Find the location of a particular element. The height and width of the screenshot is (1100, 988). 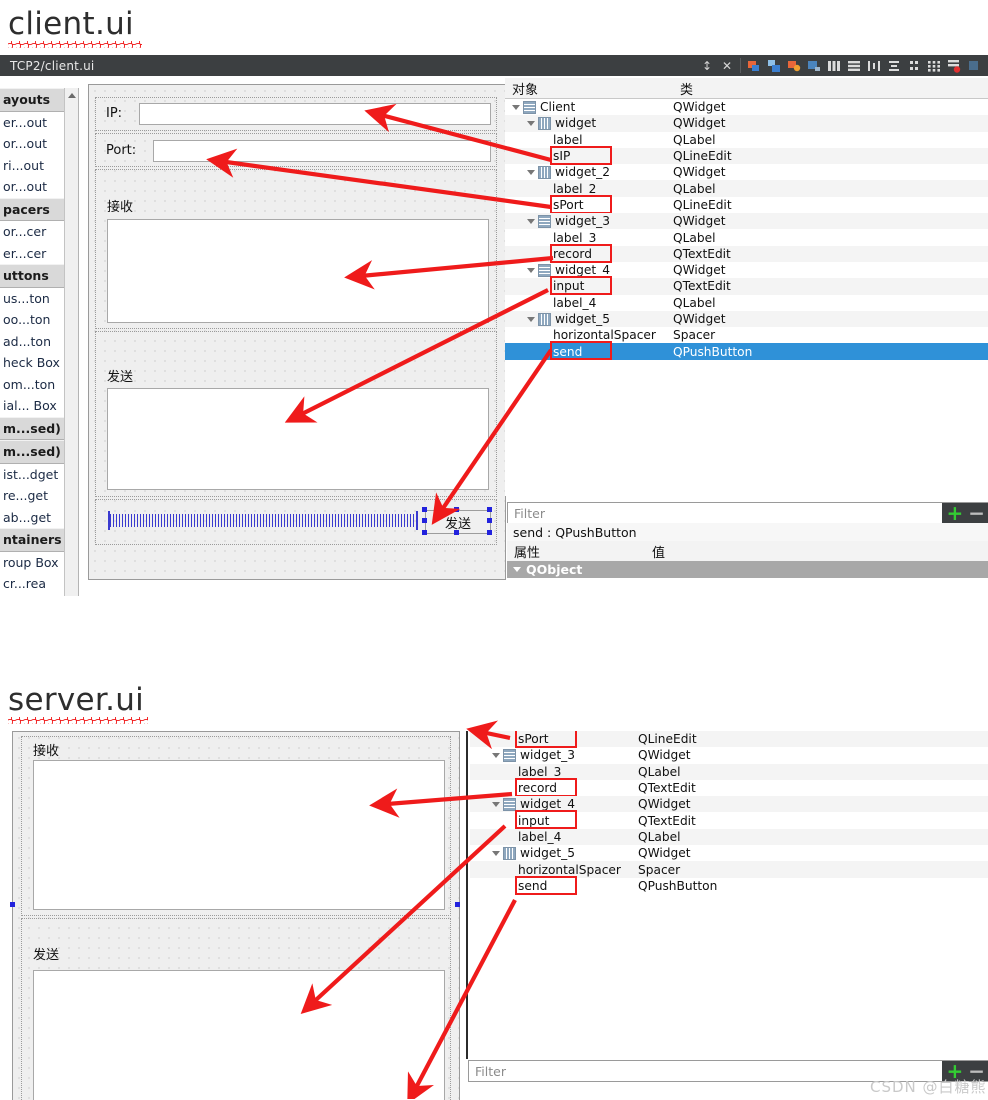

tree-row: Client QWidget is located at coordinates (746, 107).